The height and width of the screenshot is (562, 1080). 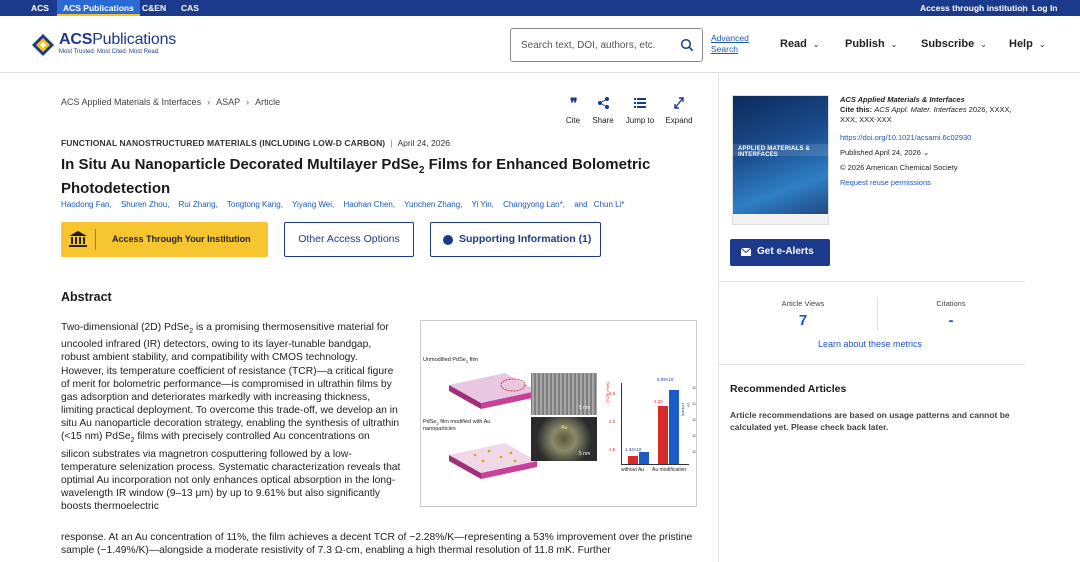 What do you see at coordinates (731, 44) in the screenshot?
I see `advanced-search-link: Advanced Search` at bounding box center [731, 44].